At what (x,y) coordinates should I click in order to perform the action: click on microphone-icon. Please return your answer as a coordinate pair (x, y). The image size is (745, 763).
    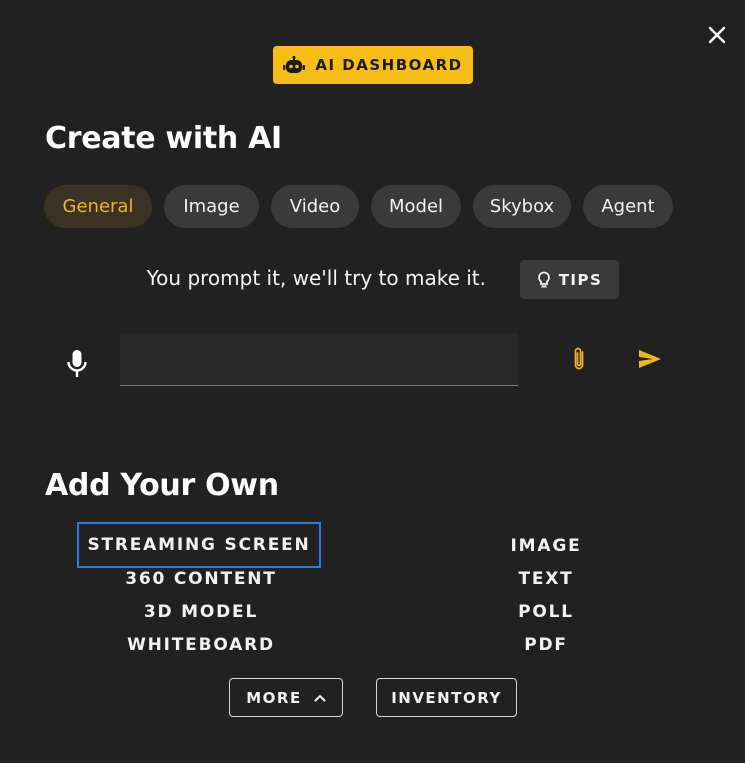
    Looking at the image, I should click on (77, 363).